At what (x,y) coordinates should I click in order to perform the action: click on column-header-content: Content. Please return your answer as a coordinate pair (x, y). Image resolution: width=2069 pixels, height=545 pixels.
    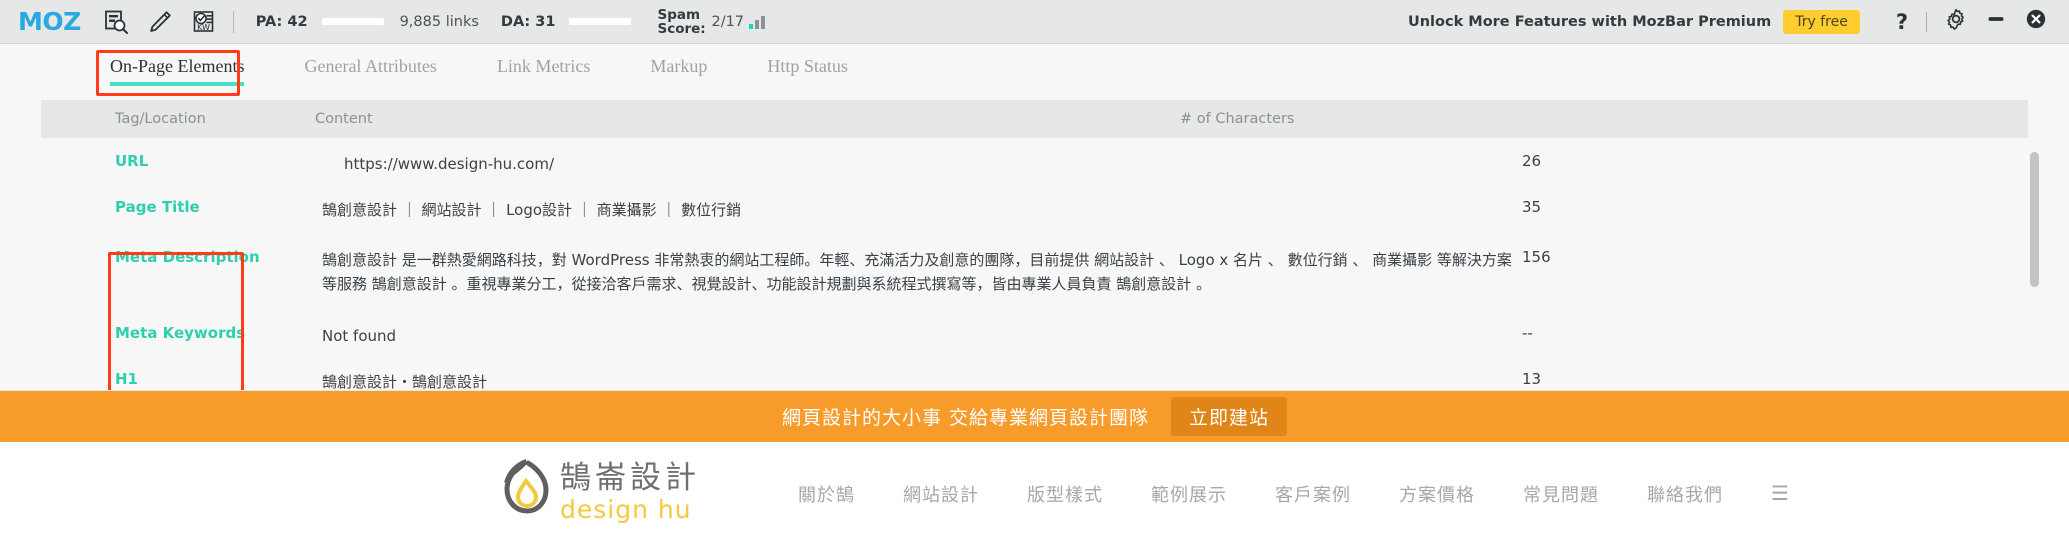
    Looking at the image, I should click on (344, 119).